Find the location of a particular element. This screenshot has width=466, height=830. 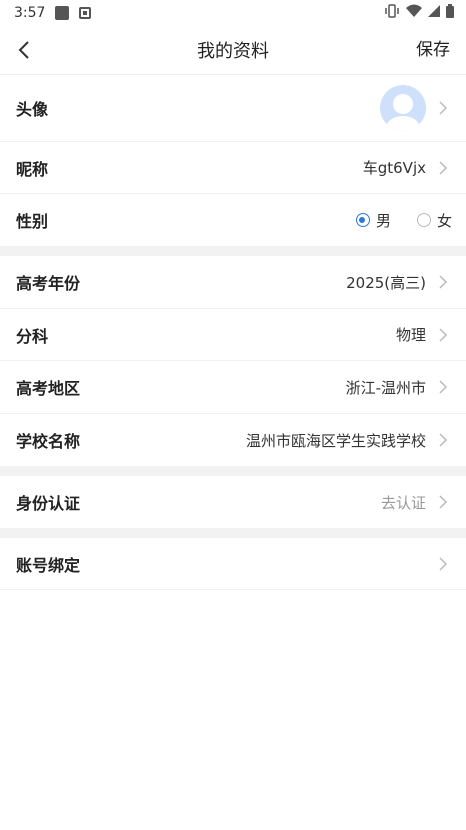

notification-icon is located at coordinates (62, 13).